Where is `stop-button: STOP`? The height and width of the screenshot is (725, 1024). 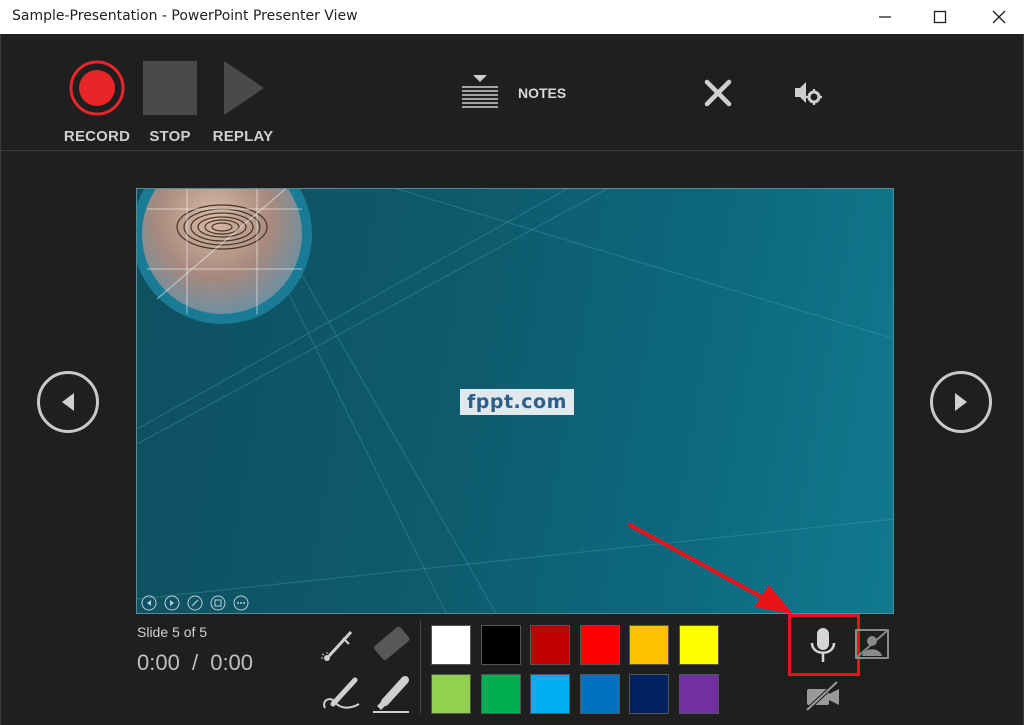 stop-button: STOP is located at coordinates (170, 102).